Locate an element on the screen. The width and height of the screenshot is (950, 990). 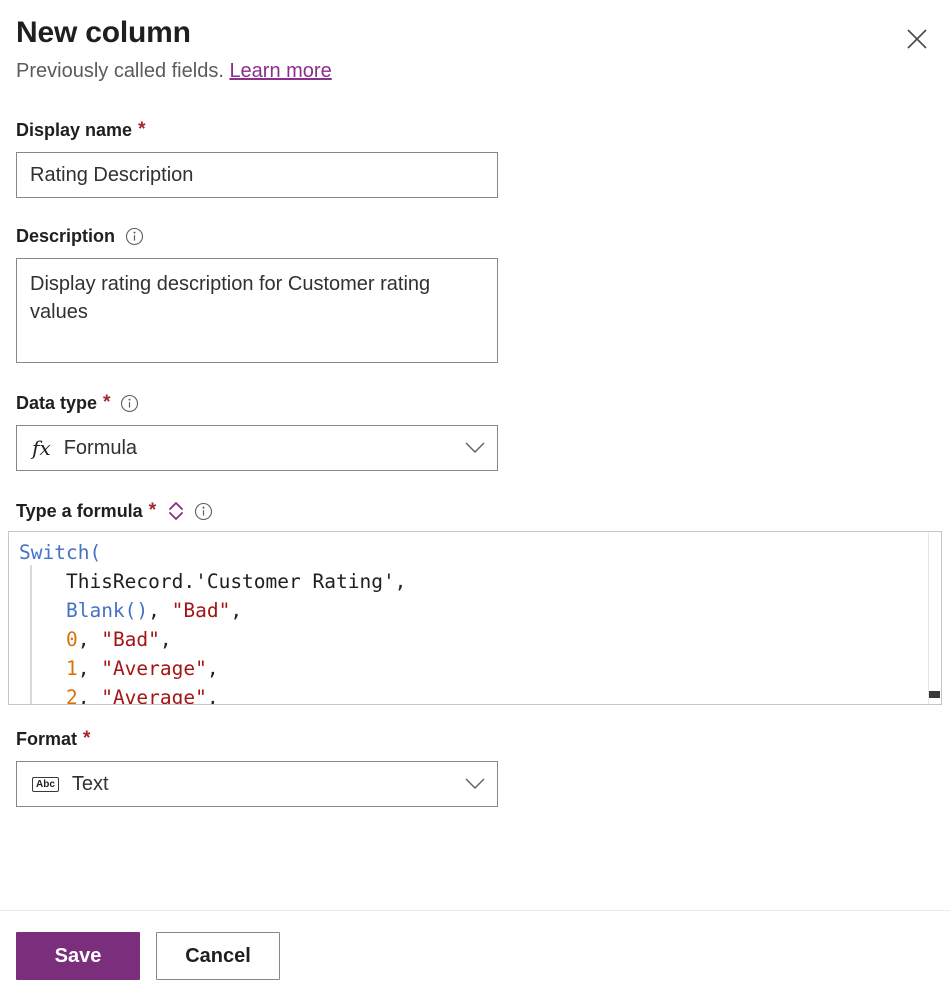
formula-token: Blank() is located at coordinates (107, 610).